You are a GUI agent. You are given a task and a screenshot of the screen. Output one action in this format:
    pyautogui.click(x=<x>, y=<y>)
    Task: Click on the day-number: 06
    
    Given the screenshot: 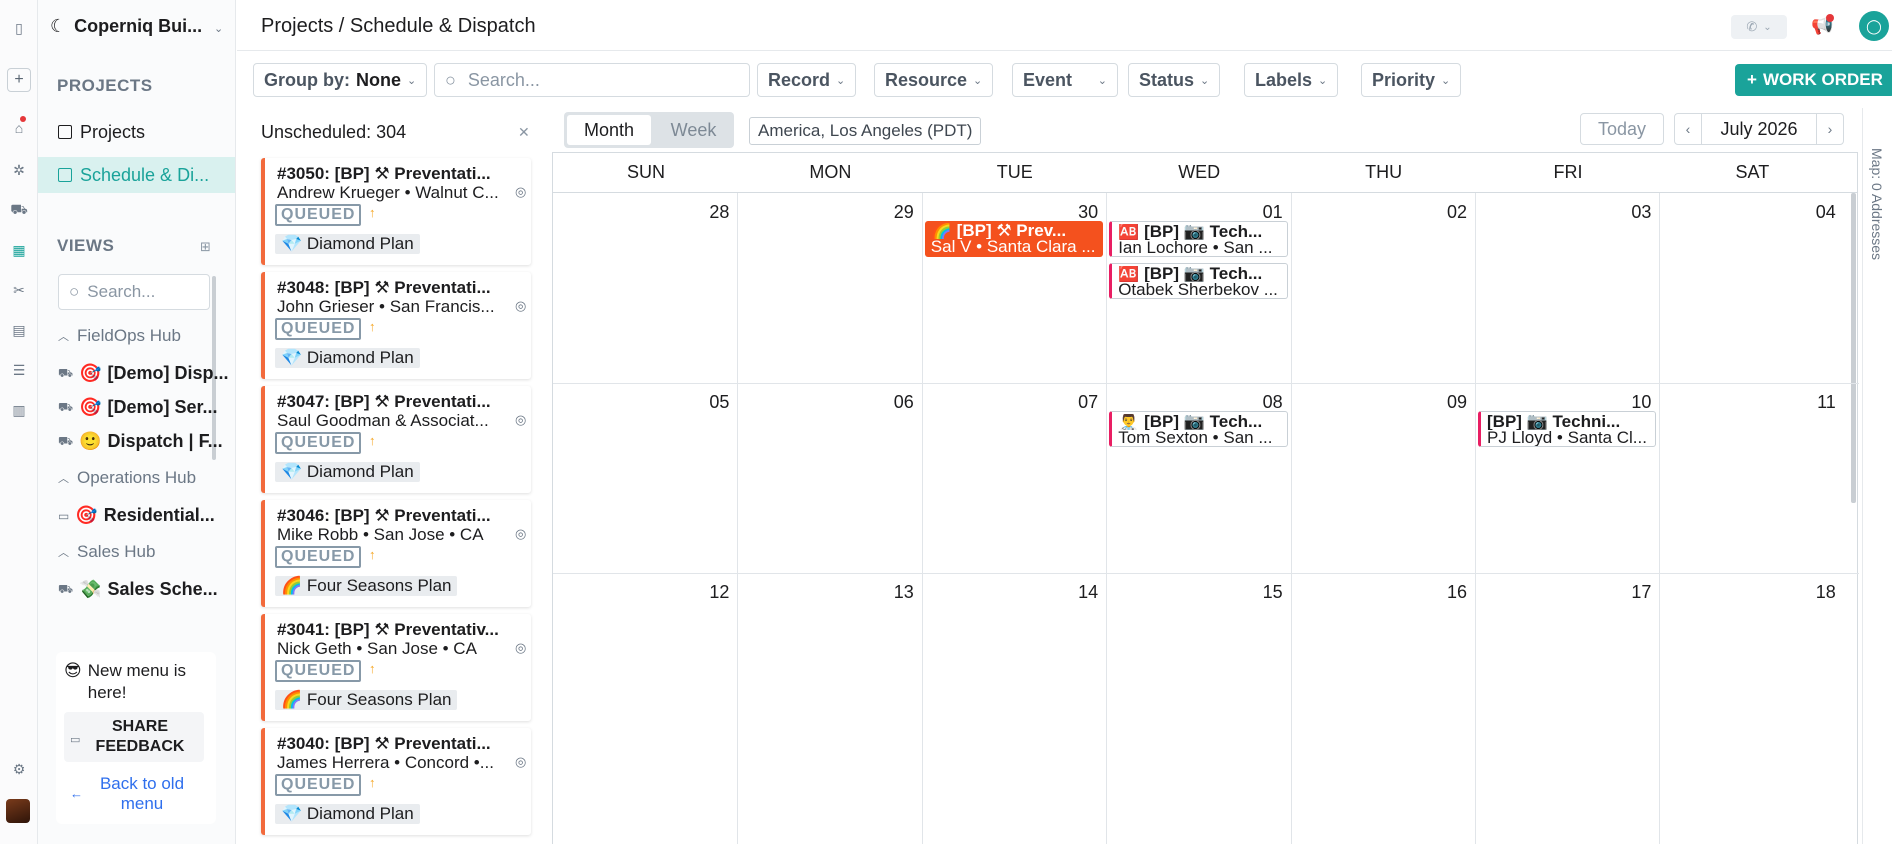 What is the action you would take?
    pyautogui.click(x=894, y=402)
    